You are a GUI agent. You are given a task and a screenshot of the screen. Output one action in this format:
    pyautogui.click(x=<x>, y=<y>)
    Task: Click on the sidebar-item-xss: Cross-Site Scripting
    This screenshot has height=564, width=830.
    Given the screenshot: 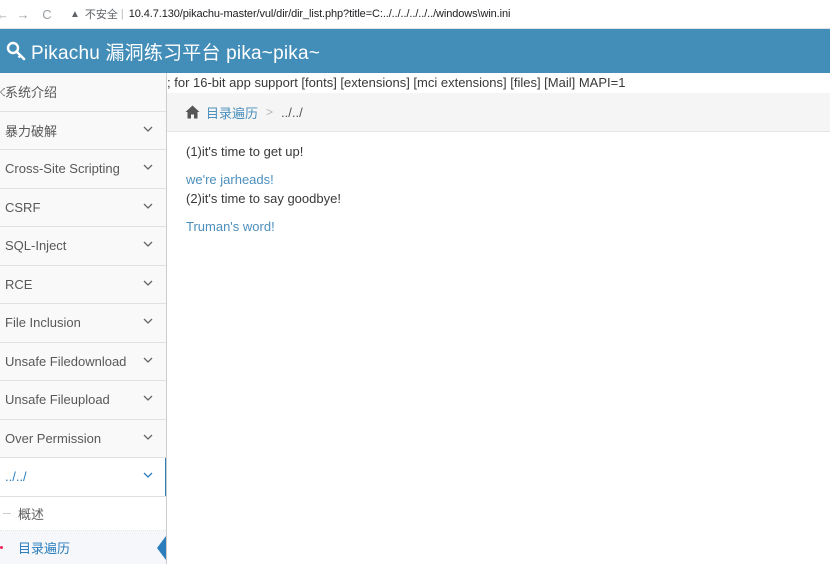 What is the action you would take?
    pyautogui.click(x=83, y=169)
    